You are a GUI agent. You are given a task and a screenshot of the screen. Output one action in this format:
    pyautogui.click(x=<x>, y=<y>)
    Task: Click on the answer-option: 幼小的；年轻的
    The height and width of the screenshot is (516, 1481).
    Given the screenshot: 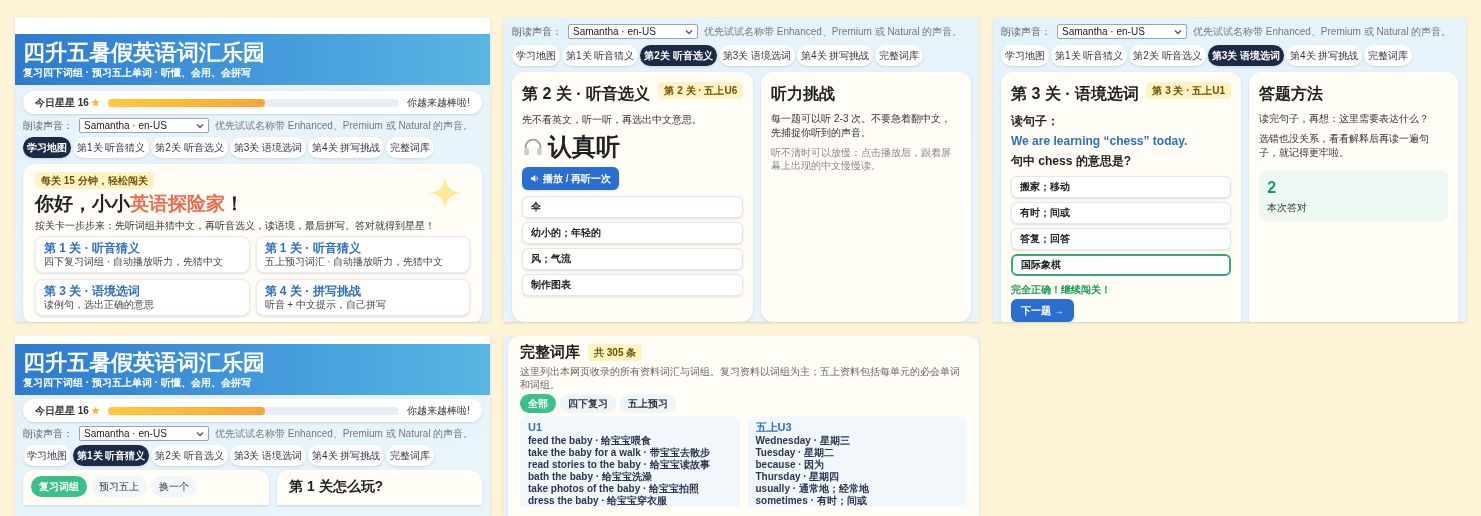 What is the action you would take?
    pyautogui.click(x=633, y=233)
    